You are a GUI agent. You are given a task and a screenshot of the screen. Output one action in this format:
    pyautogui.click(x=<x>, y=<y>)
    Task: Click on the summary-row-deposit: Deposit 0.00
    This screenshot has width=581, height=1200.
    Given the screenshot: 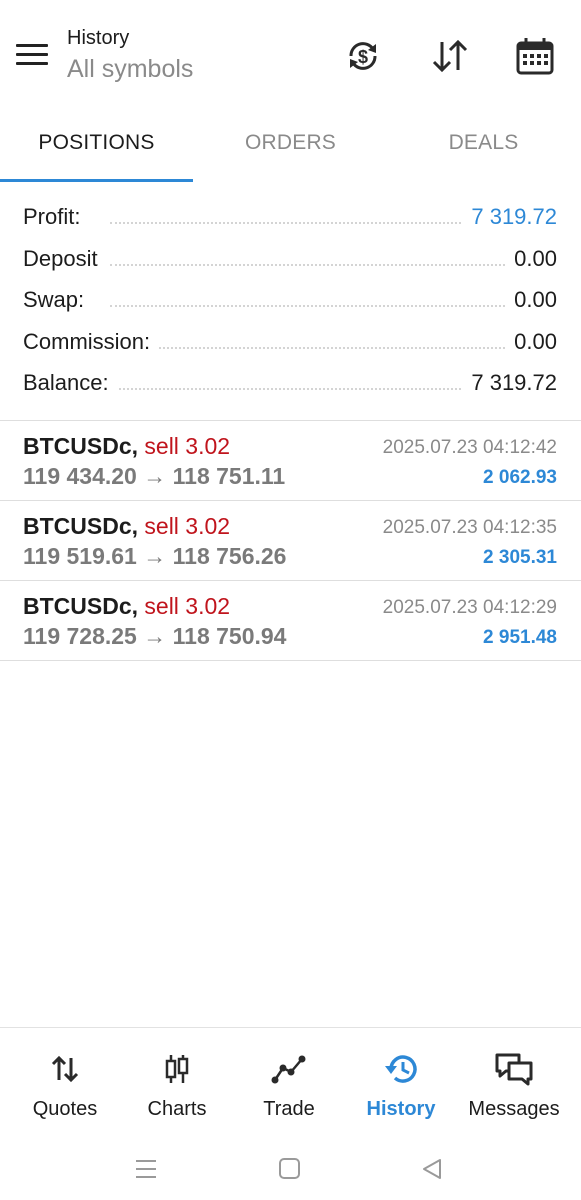 What is the action you would take?
    pyautogui.click(x=290, y=259)
    